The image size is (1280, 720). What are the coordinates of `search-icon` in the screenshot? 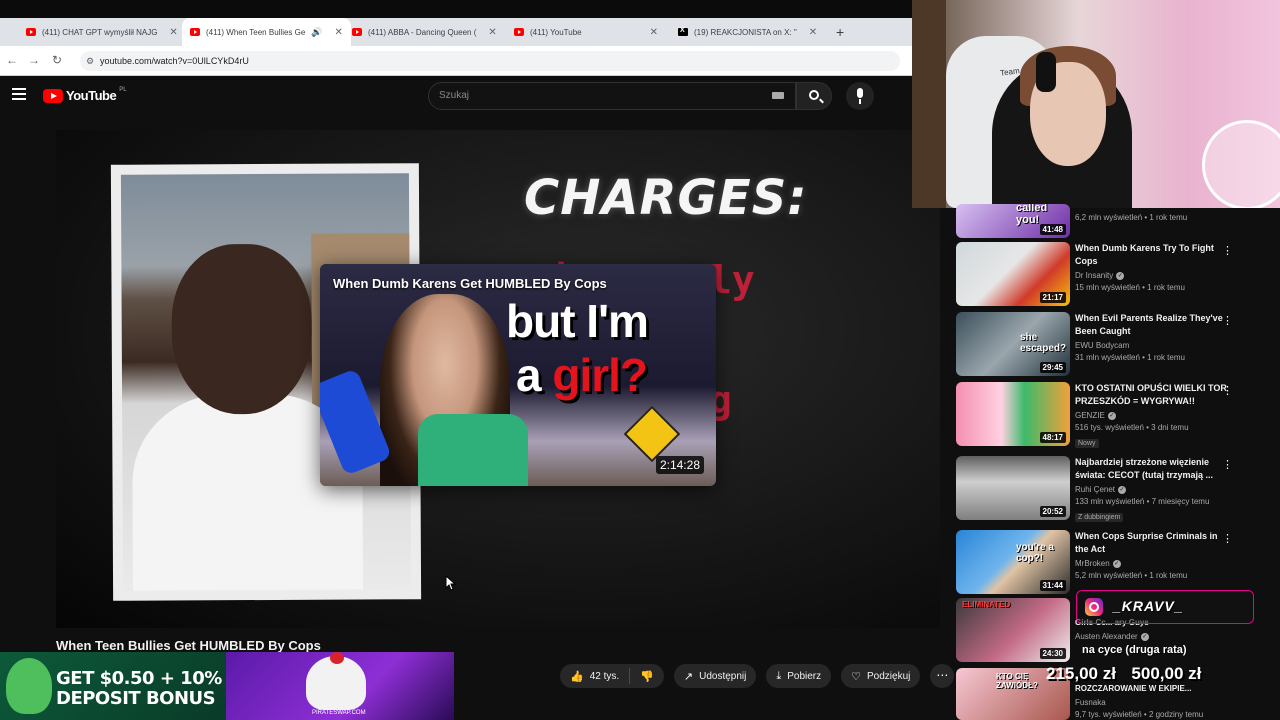 It's located at (814, 95).